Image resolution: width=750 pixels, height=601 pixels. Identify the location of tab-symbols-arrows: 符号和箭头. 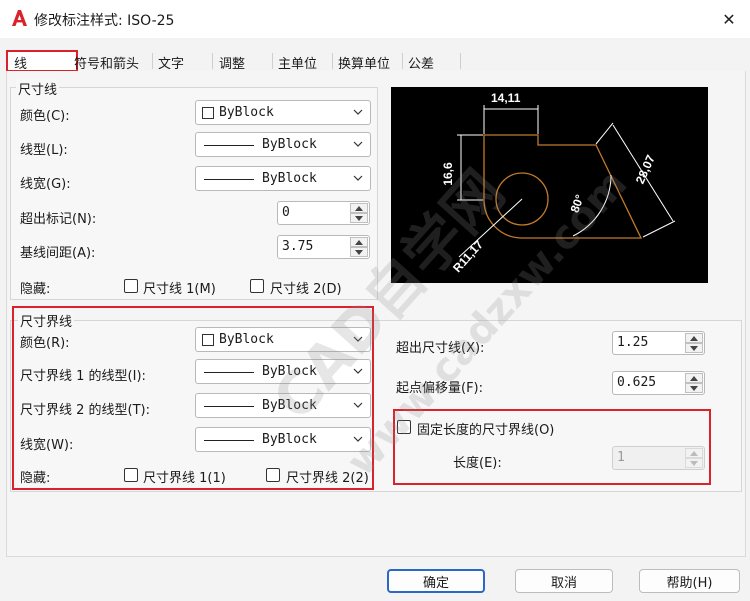
(106, 61).